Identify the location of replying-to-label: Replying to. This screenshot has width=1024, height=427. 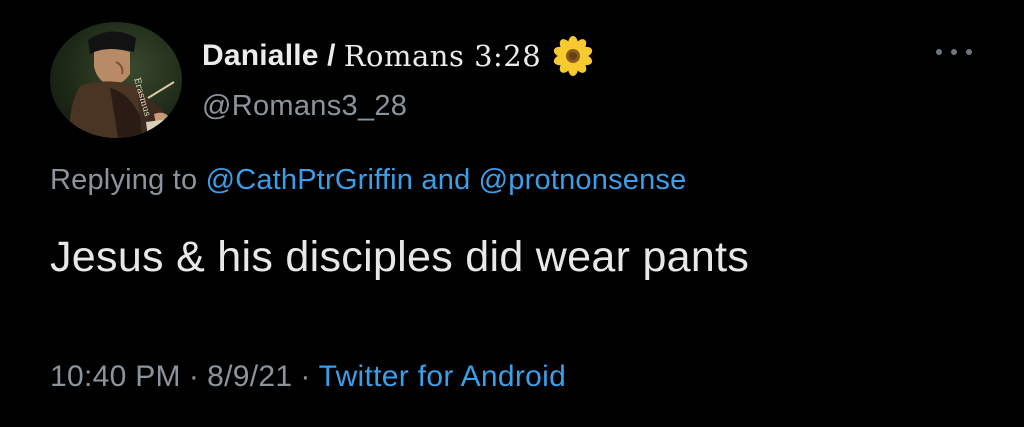
(124, 180).